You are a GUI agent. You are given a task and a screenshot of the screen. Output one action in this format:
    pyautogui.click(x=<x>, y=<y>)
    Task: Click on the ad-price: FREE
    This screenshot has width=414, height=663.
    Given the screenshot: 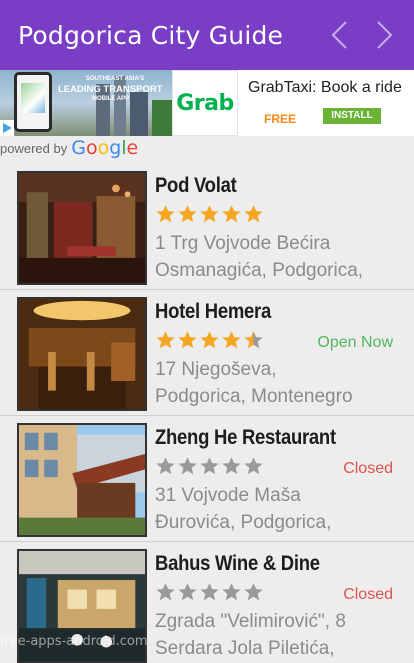 What is the action you would take?
    pyautogui.click(x=280, y=119)
    